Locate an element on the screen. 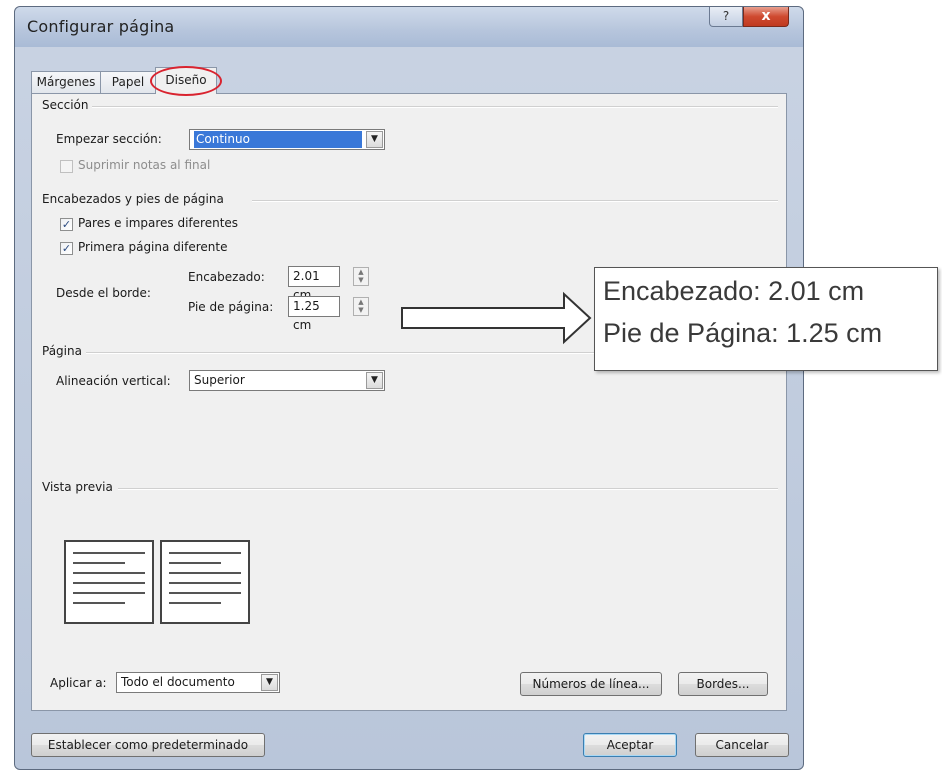  apply-to-select: Todo el documento ▼ is located at coordinates (198, 682).